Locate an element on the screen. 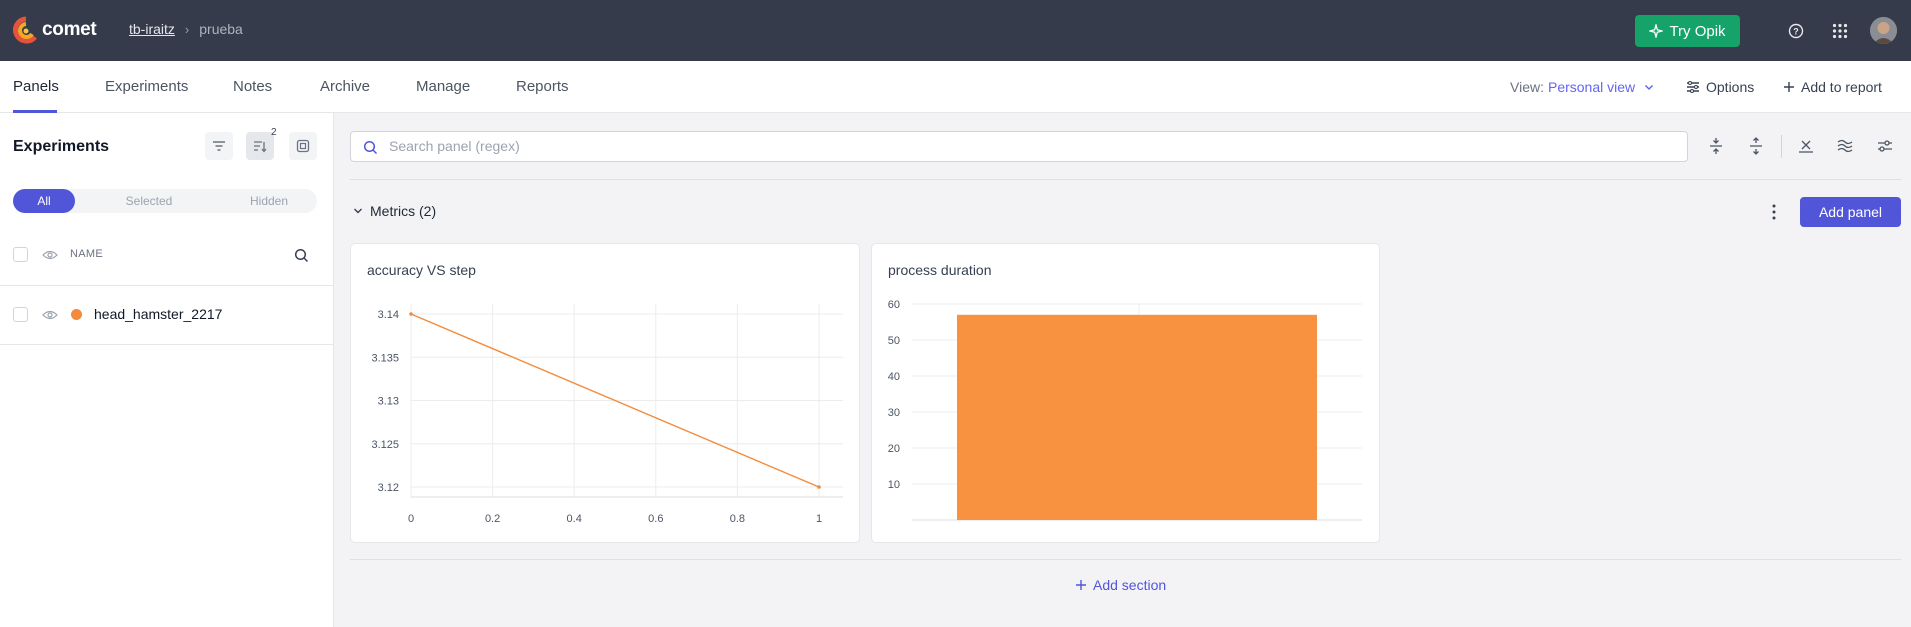 Image resolution: width=1911 pixels, height=627 pixels. sparkle-icon is located at coordinates (1656, 31).